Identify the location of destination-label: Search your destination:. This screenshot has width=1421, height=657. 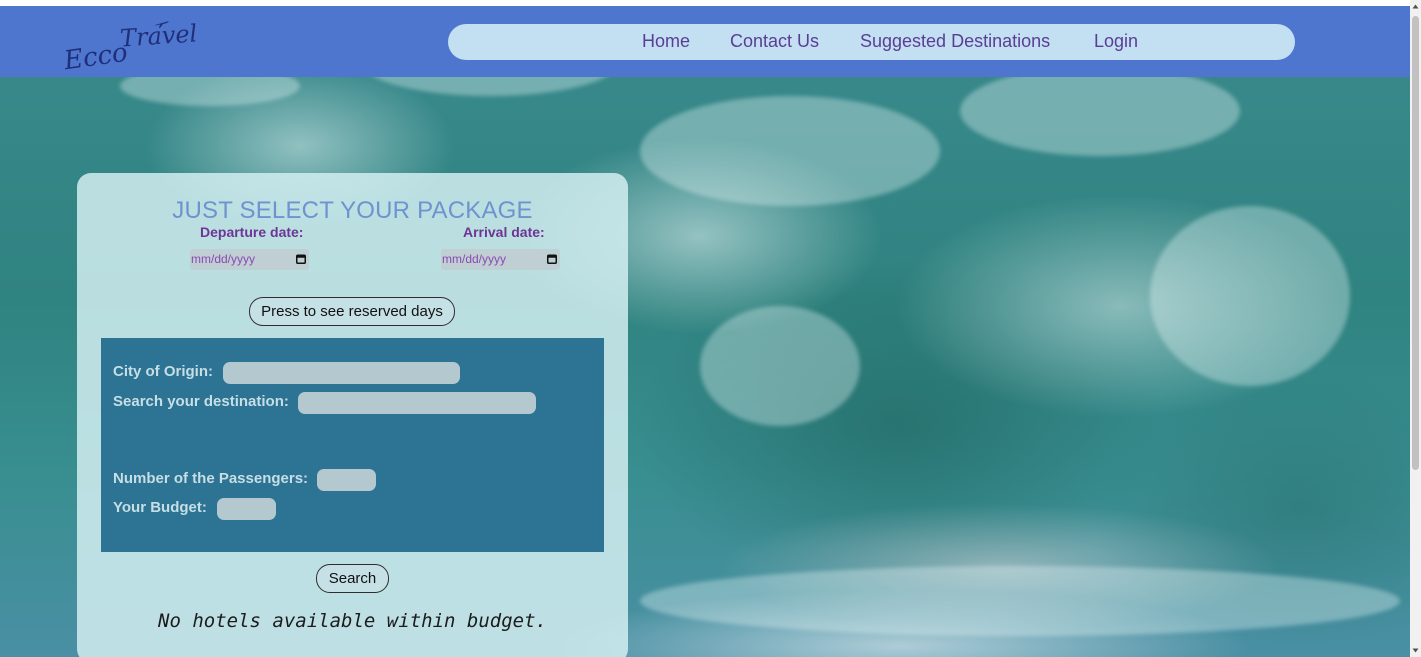
(201, 401).